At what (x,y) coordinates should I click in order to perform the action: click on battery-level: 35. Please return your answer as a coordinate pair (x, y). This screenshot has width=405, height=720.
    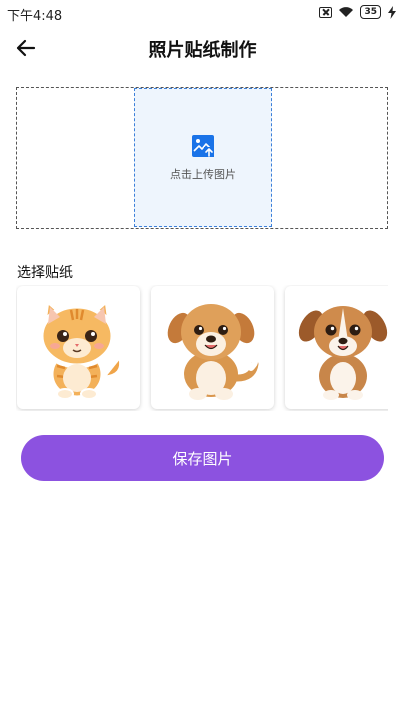
    Looking at the image, I should click on (370, 12).